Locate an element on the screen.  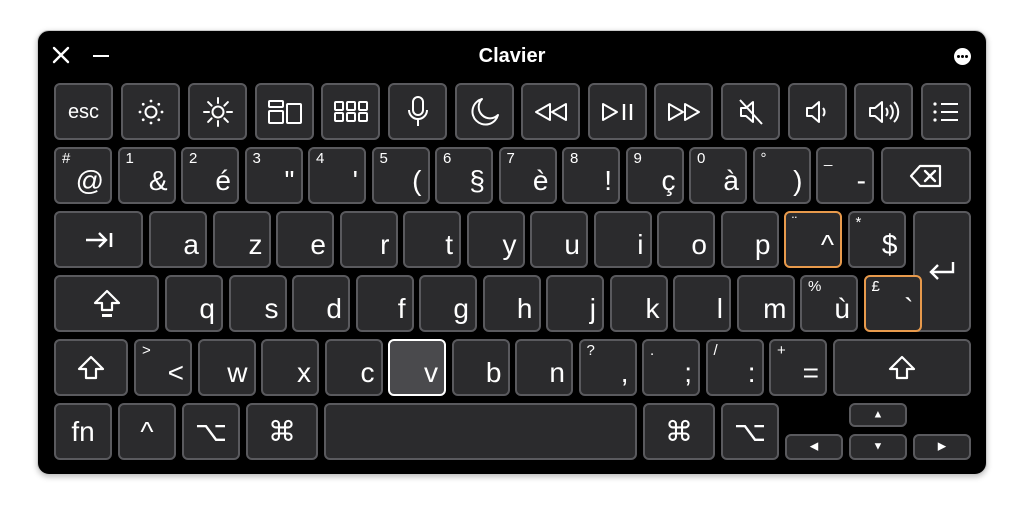
list-key is located at coordinates (946, 111).